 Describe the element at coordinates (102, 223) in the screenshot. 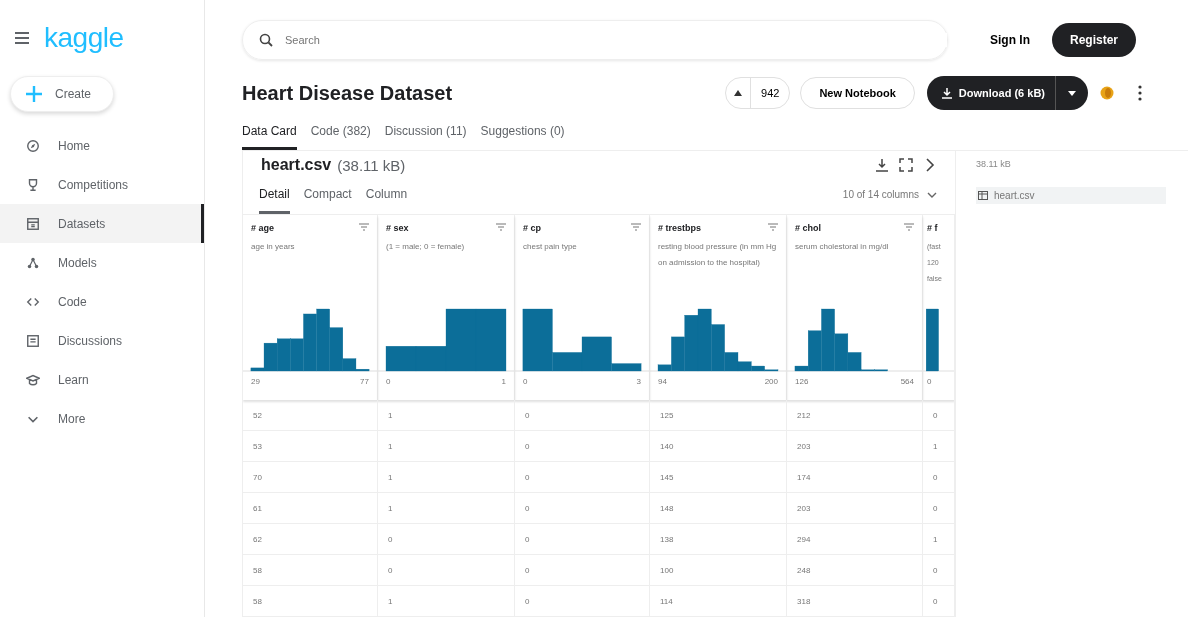

I see `sidebar-item: Datasets` at that location.